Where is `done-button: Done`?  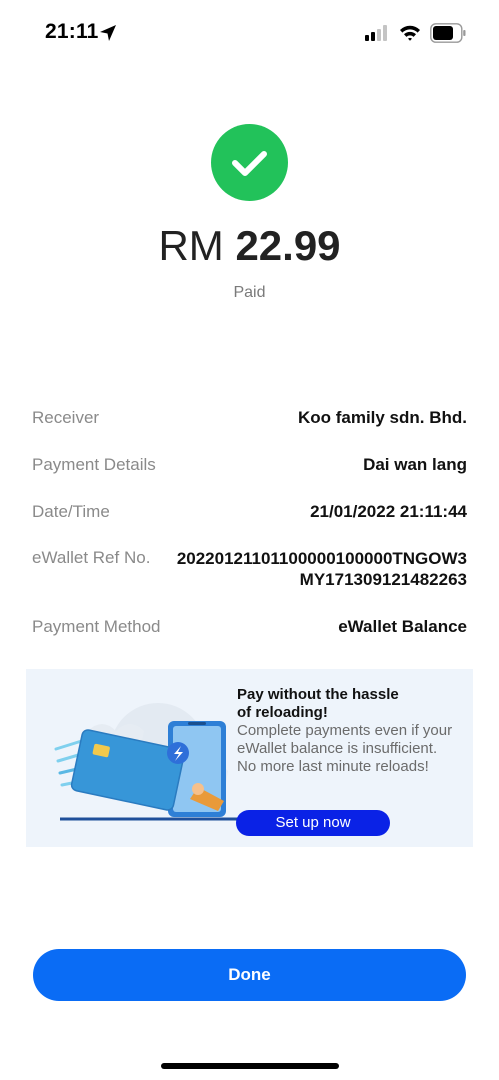
done-button: Done is located at coordinates (249, 975).